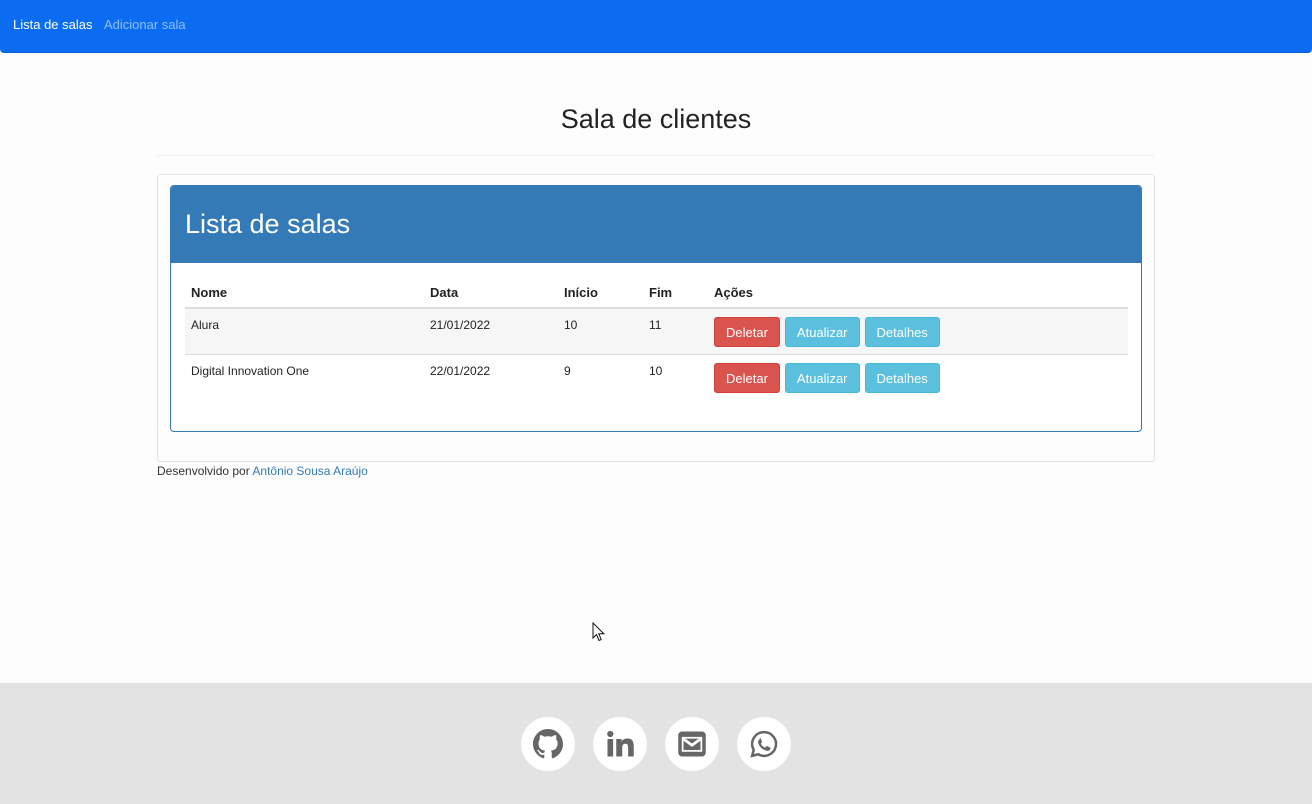 The image size is (1312, 804). Describe the element at coordinates (304, 293) in the screenshot. I see `column-header-nome: Nome` at that location.